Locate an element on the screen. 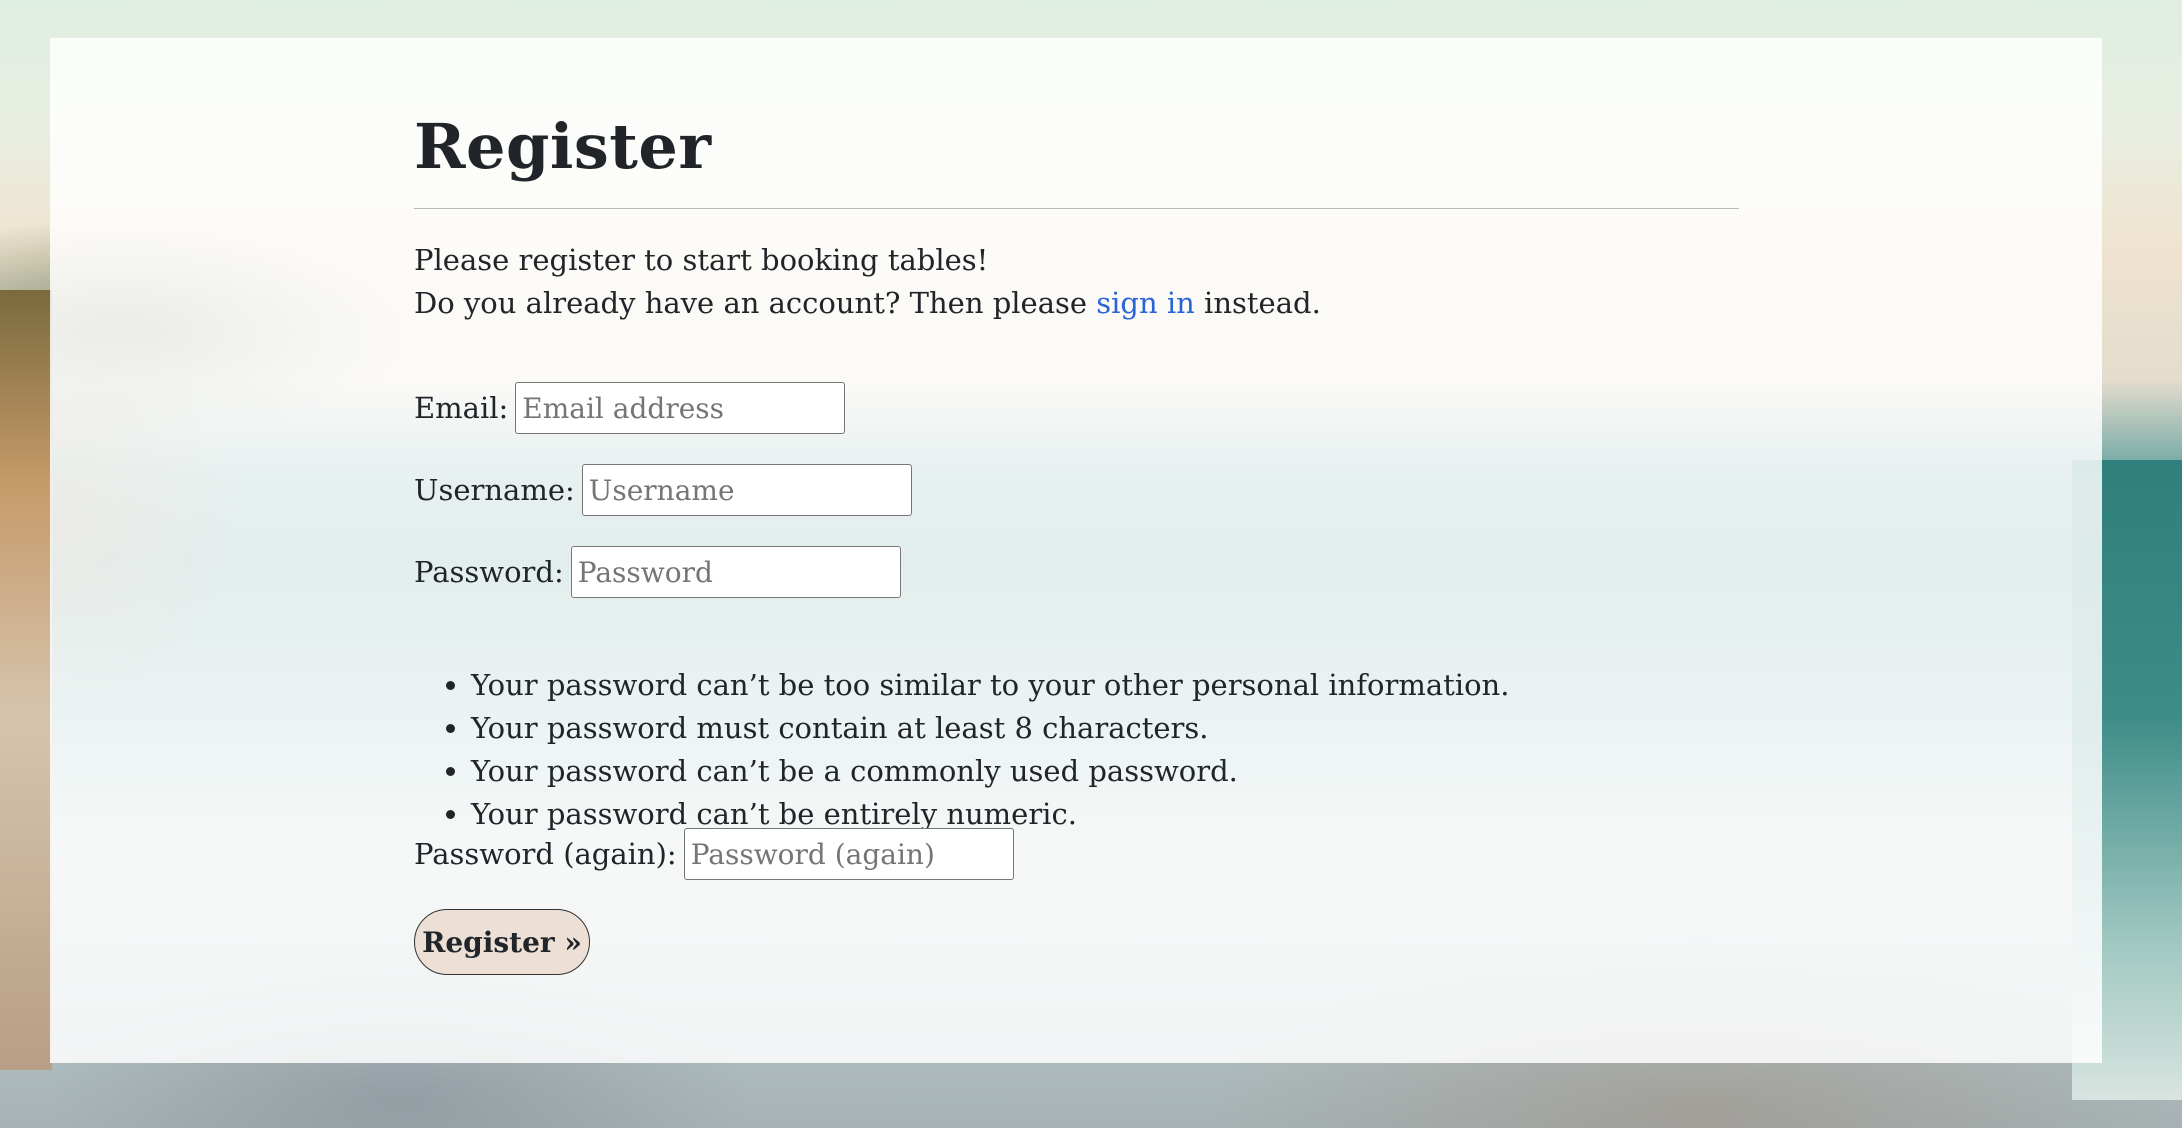  password-again-row: Password (again): is located at coordinates (714, 854).